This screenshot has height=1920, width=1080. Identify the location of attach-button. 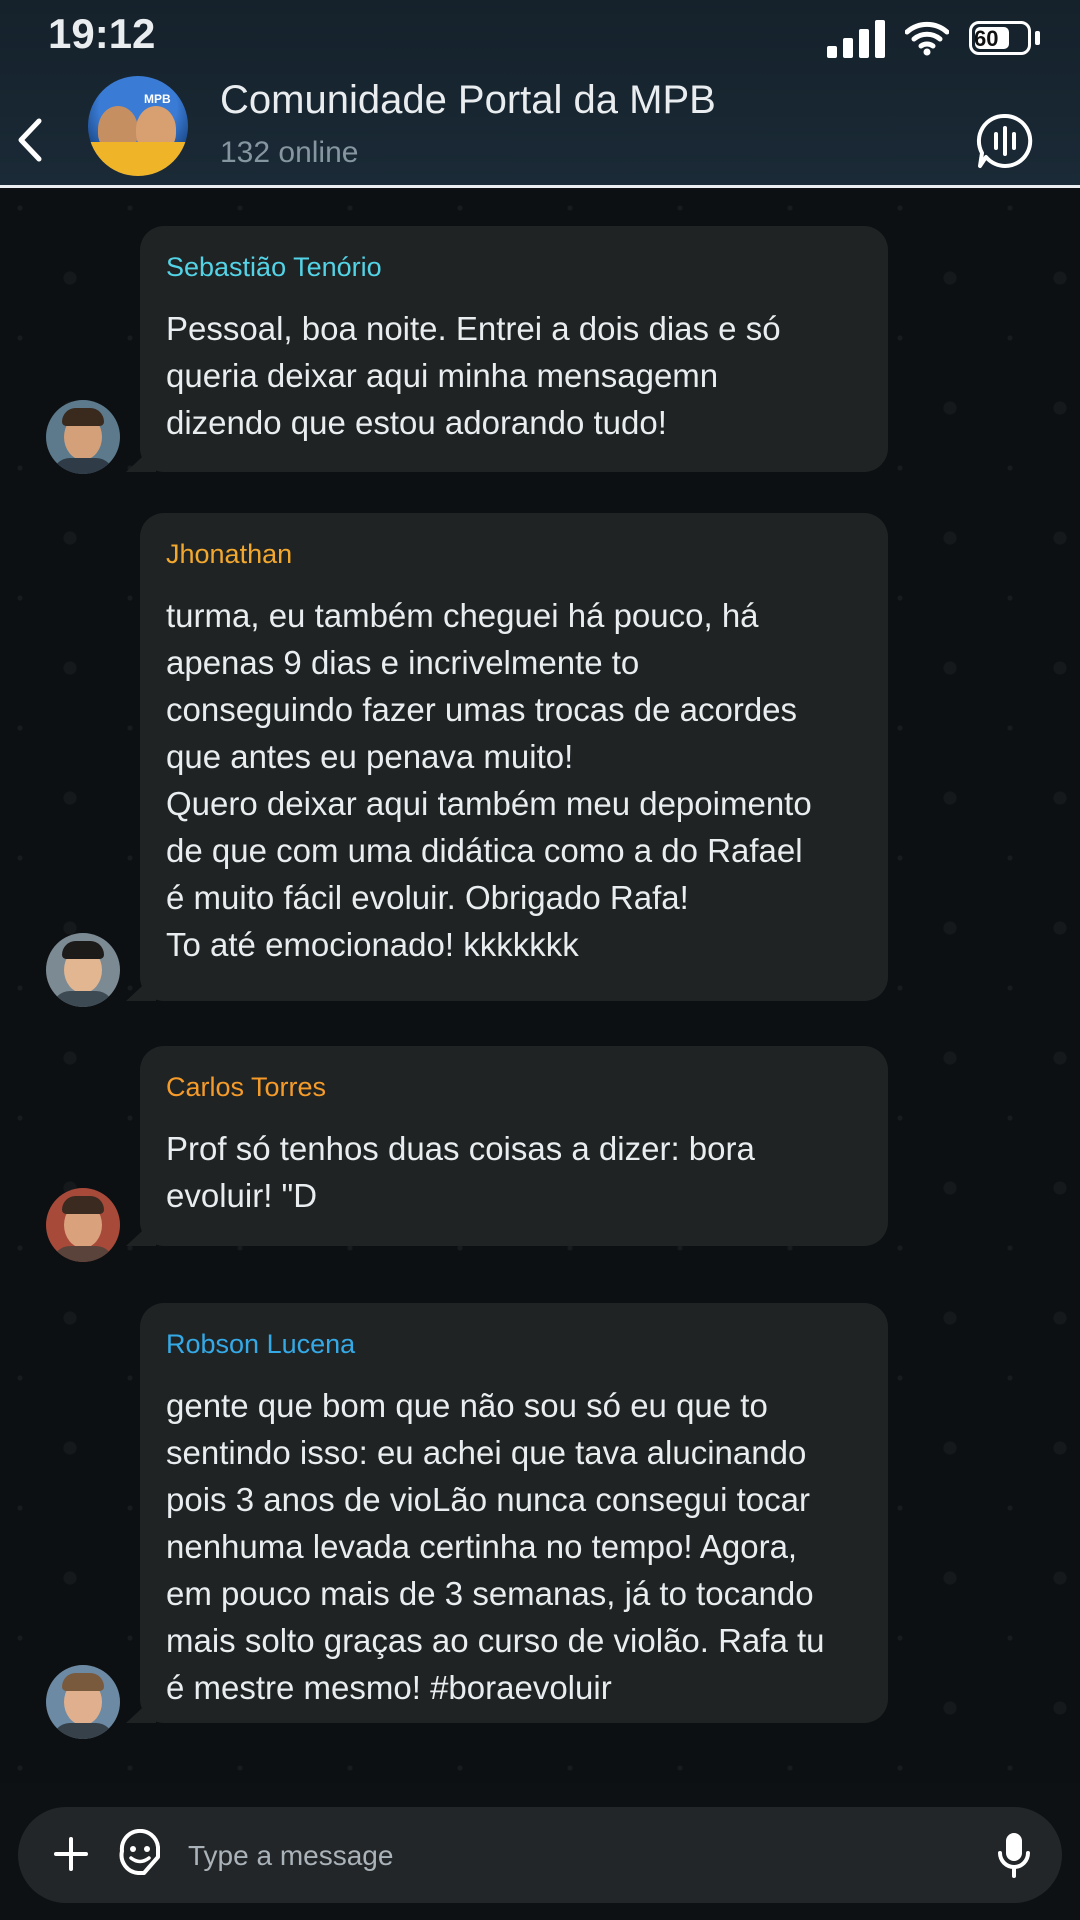
(71, 1854).